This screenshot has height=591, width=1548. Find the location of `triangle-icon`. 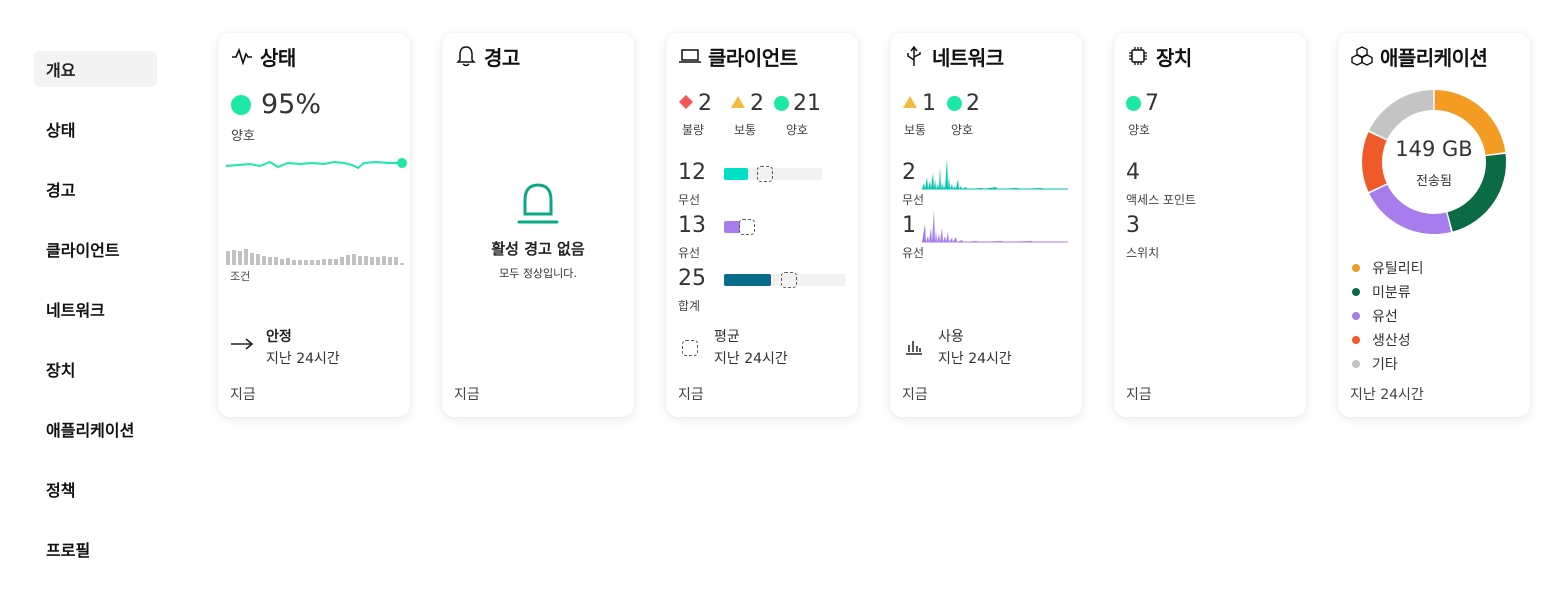

triangle-icon is located at coordinates (738, 104).